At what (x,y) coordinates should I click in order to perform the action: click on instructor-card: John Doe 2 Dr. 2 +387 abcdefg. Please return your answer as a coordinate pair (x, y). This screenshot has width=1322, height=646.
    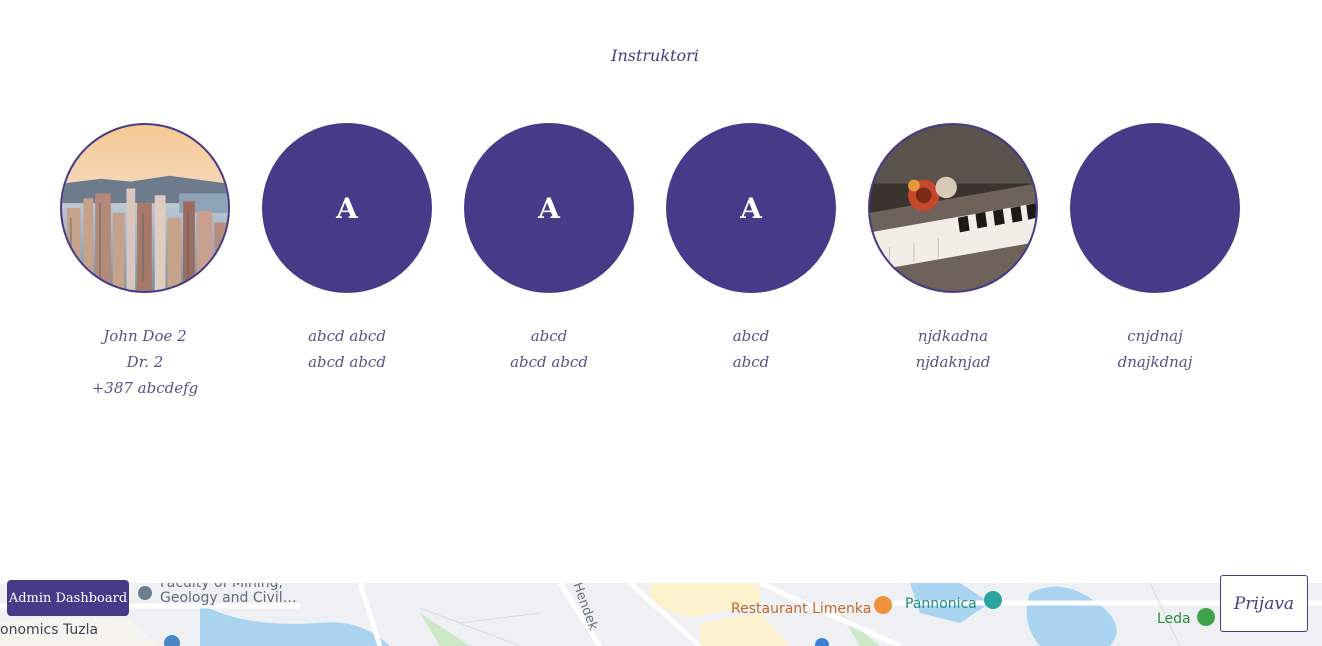
    Looking at the image, I should click on (145, 262).